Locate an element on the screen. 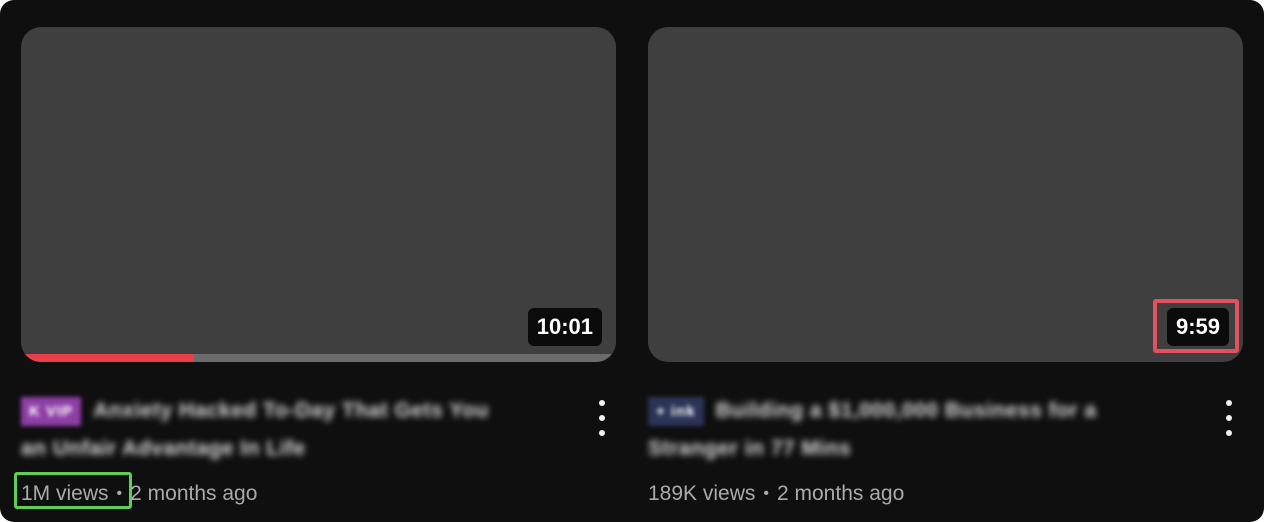  view-count: 189K views is located at coordinates (702, 493).